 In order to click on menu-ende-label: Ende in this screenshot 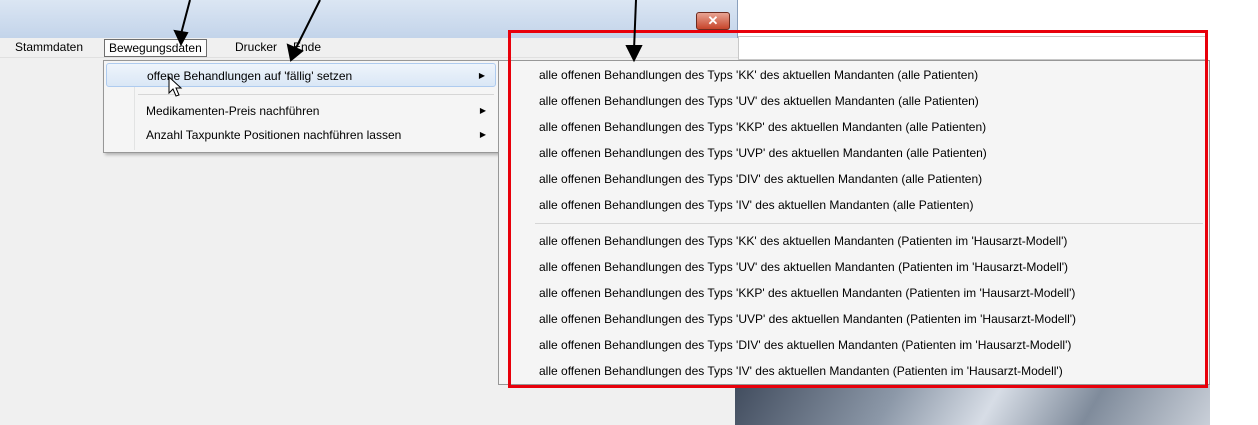, I will do `click(307, 47)`.